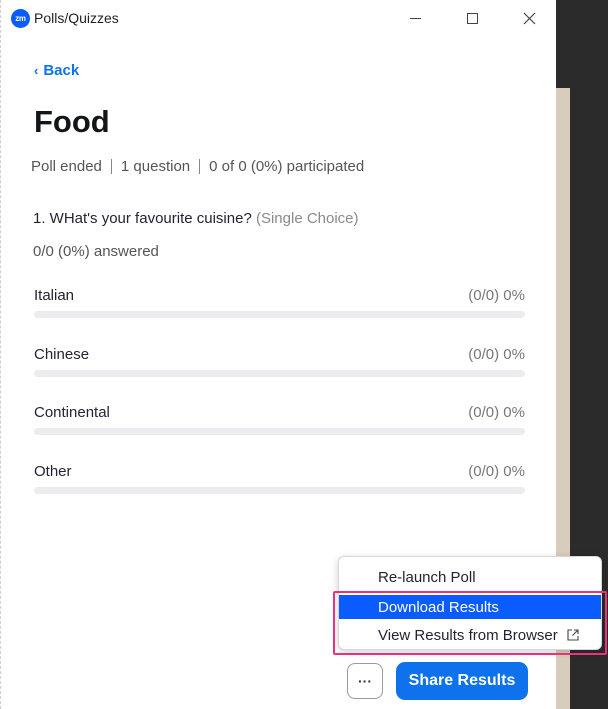 The image size is (608, 709). Describe the element at coordinates (279, 478) in the screenshot. I see `option-row: Other (0/0) 0%` at that location.